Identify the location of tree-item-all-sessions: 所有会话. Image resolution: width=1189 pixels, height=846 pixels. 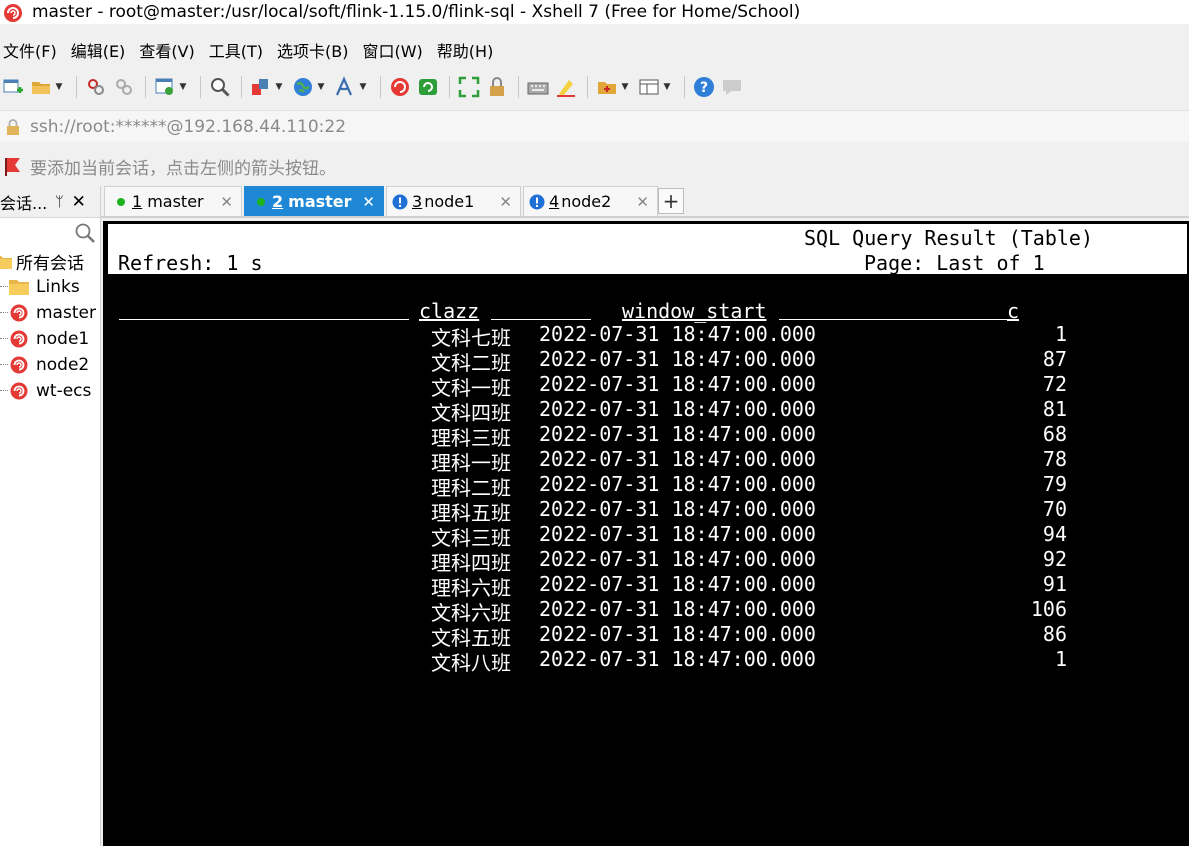
(50, 261).